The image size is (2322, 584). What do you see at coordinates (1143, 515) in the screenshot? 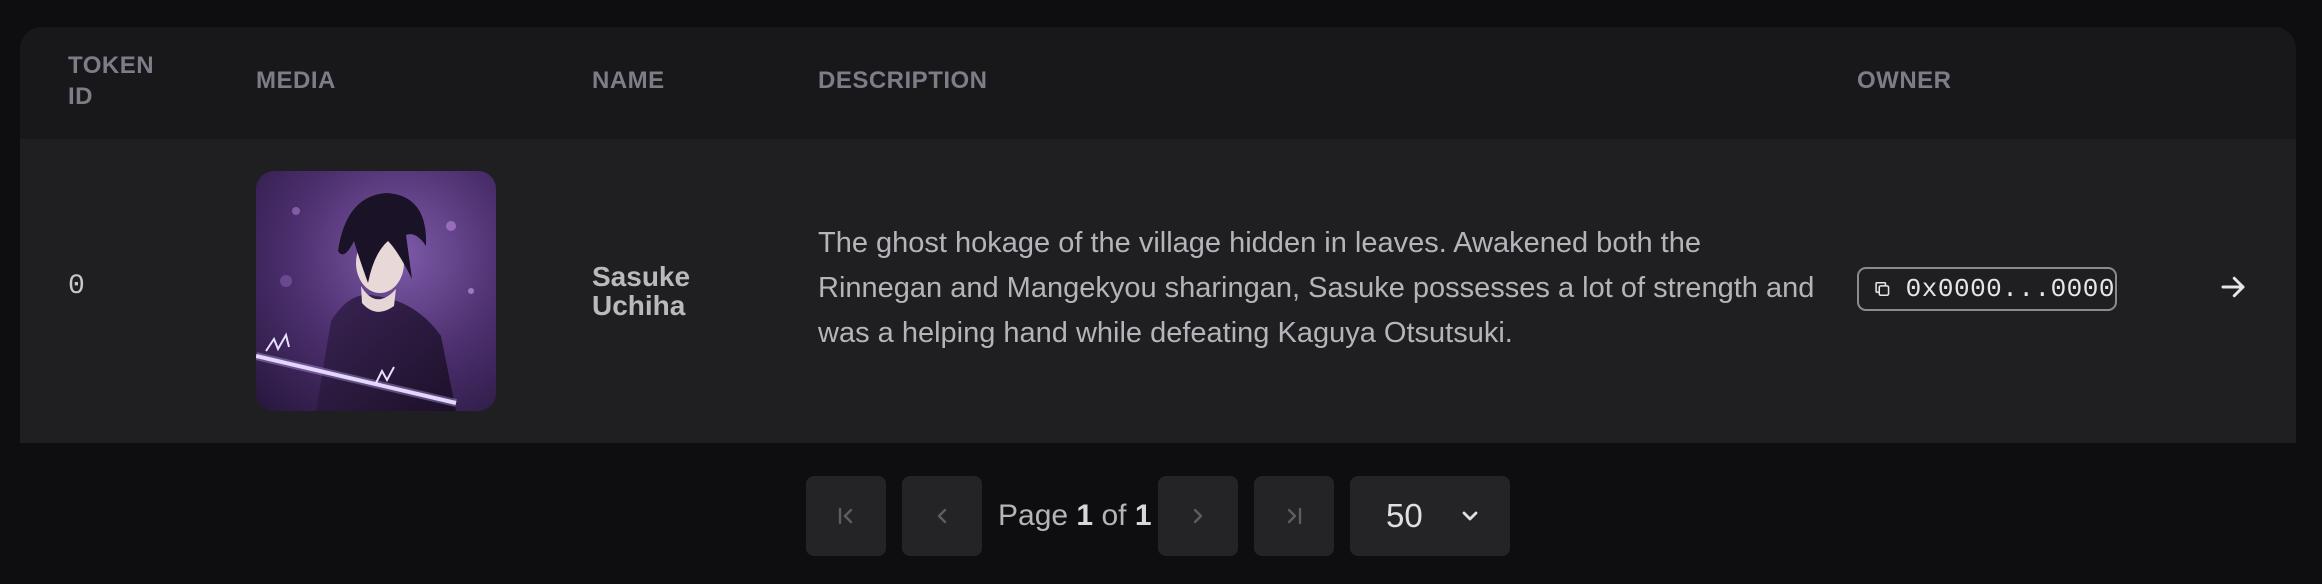
I see `total-pages: 1` at bounding box center [1143, 515].